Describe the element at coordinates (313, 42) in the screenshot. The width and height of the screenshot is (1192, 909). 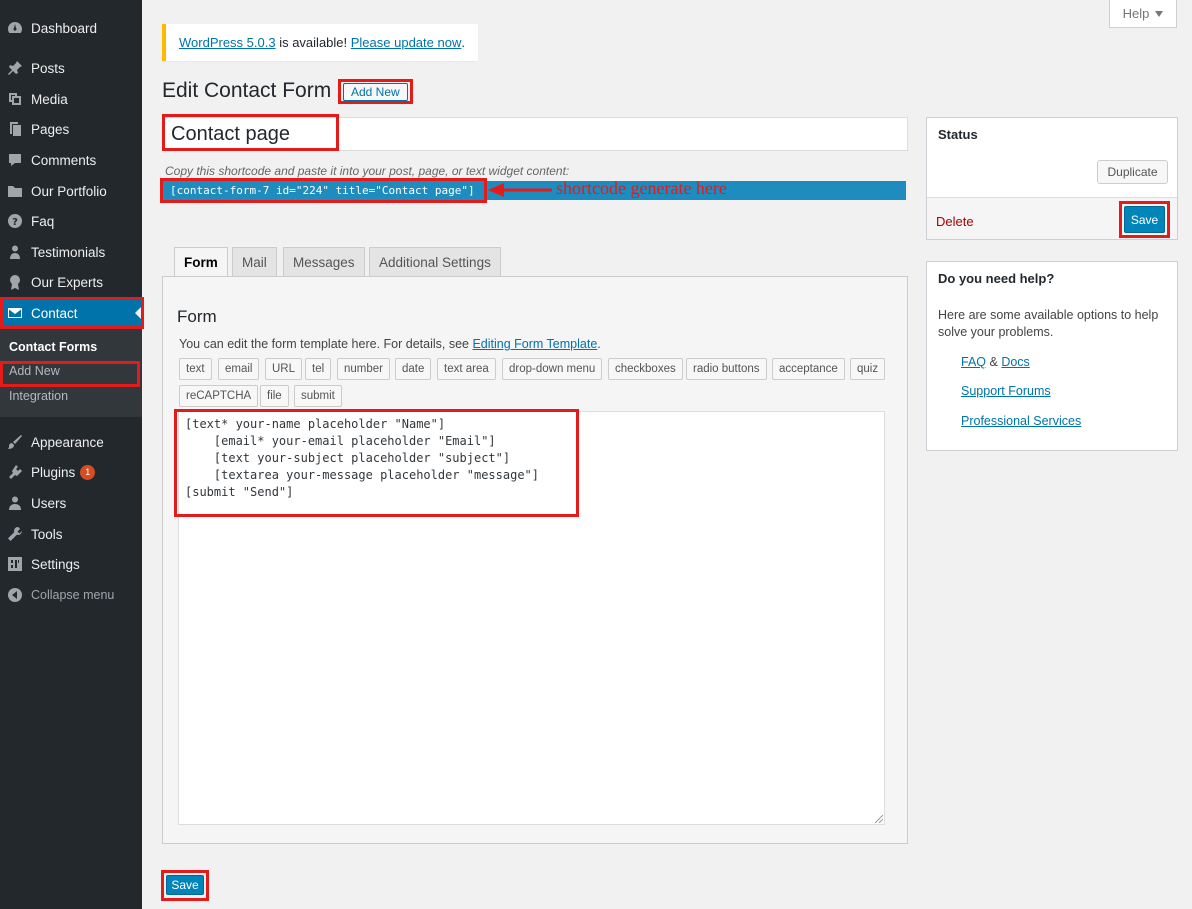
I see `notice-text: is available!` at that location.